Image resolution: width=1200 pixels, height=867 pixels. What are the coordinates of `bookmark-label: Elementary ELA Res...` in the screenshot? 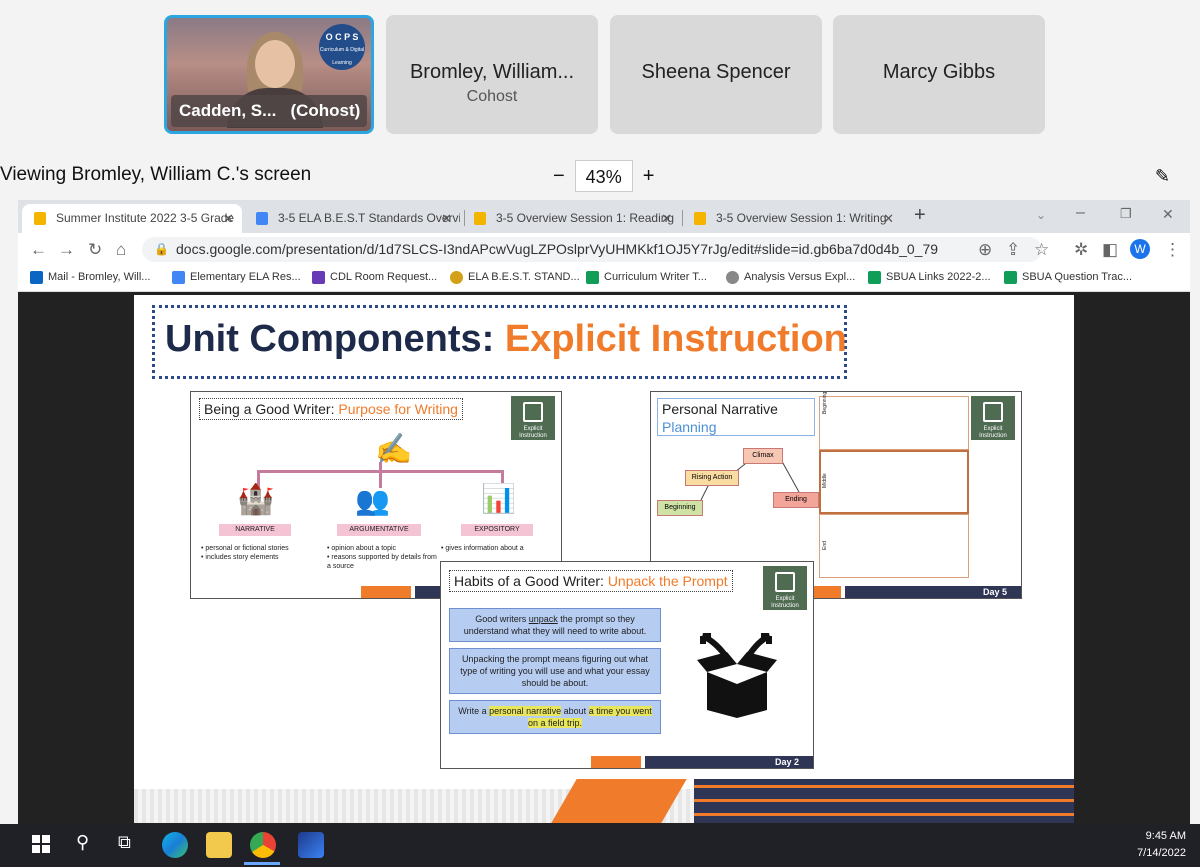 It's located at (245, 277).